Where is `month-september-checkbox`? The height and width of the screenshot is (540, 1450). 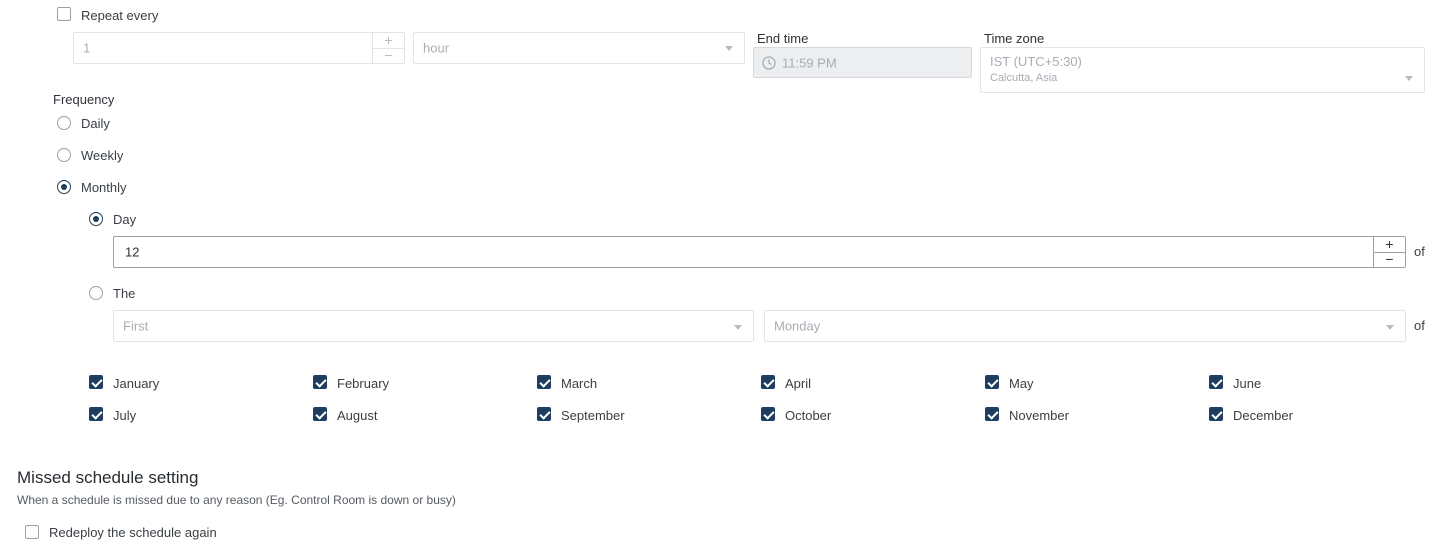
month-september-checkbox is located at coordinates (544, 414).